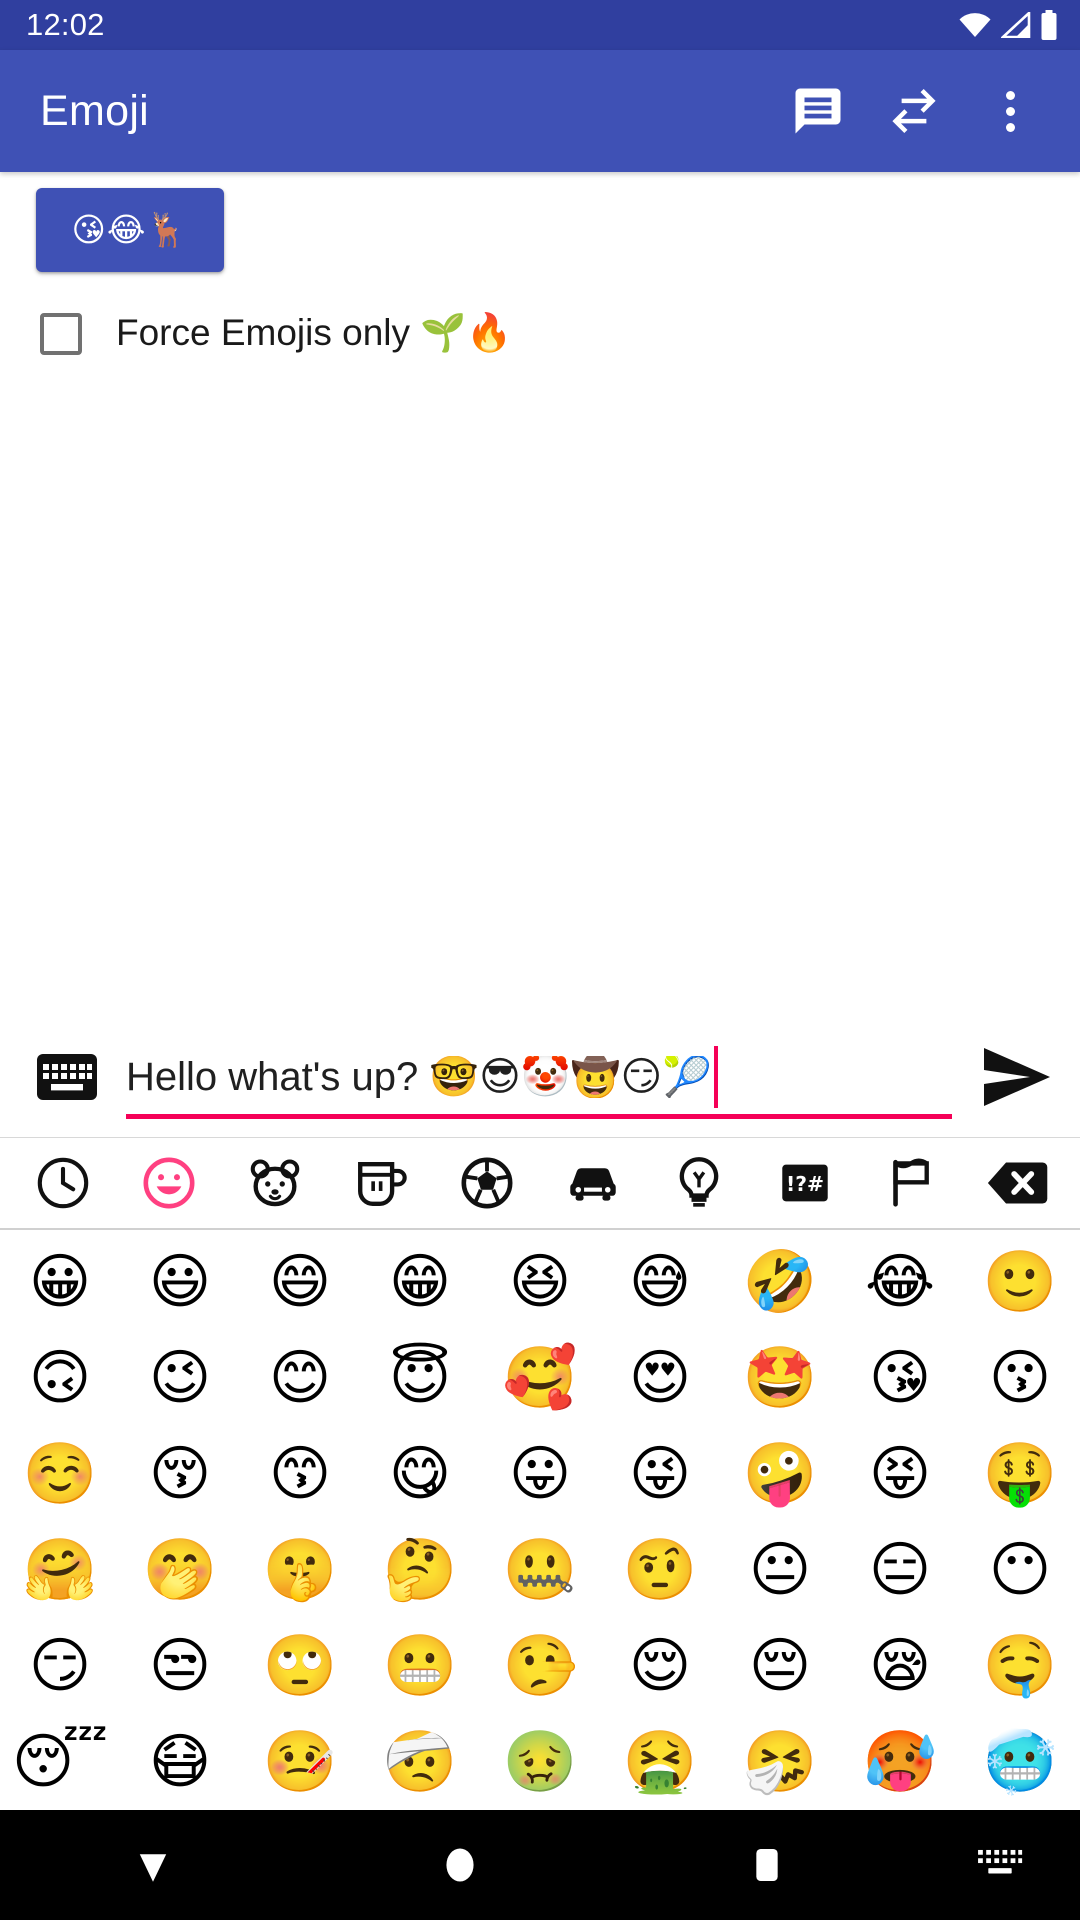 The height and width of the screenshot is (1920, 1080). I want to click on emoji-cell: 🙄, so click(300, 1666).